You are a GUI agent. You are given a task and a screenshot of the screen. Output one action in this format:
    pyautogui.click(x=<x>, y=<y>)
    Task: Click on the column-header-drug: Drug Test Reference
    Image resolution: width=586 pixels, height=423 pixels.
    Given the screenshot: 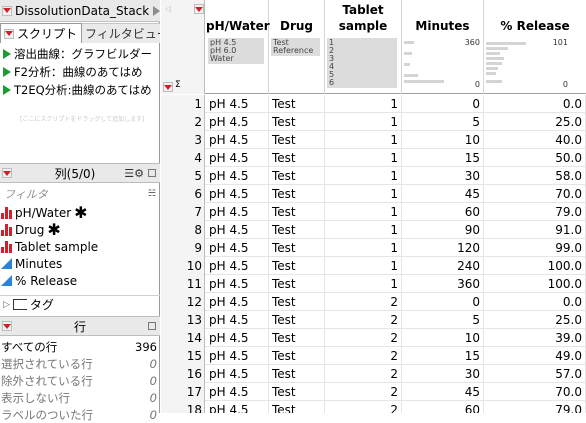 What is the action you would take?
    pyautogui.click(x=297, y=47)
    